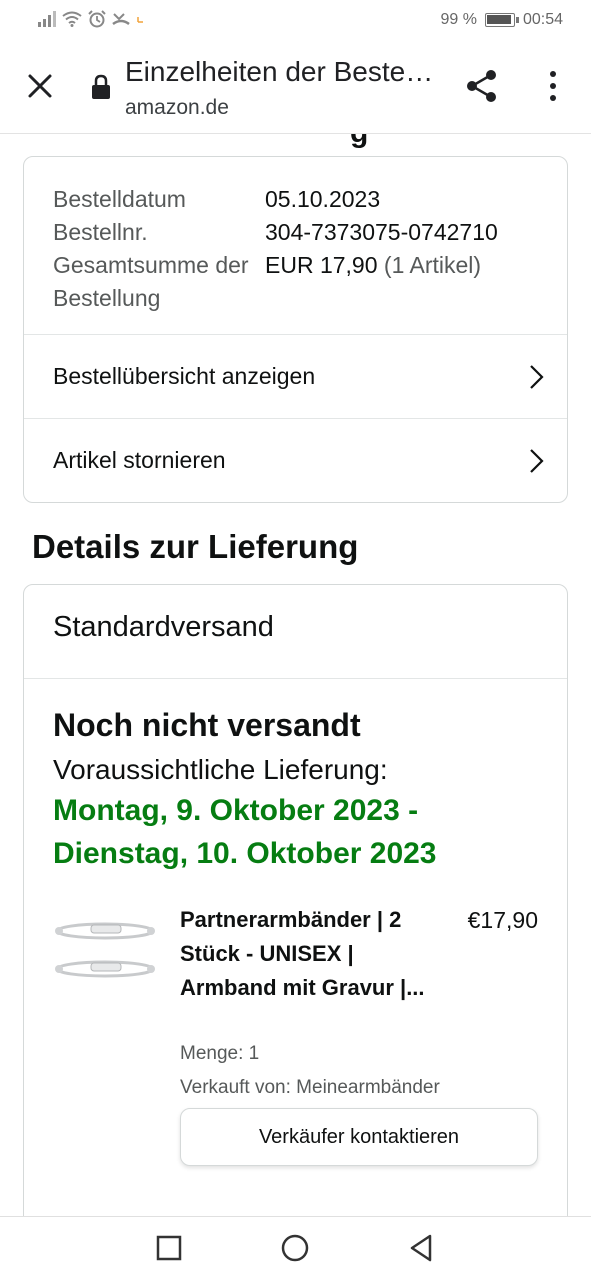 Image resolution: width=591 pixels, height=1280 pixels. I want to click on shipment-status: Noch nicht versandt, so click(207, 725).